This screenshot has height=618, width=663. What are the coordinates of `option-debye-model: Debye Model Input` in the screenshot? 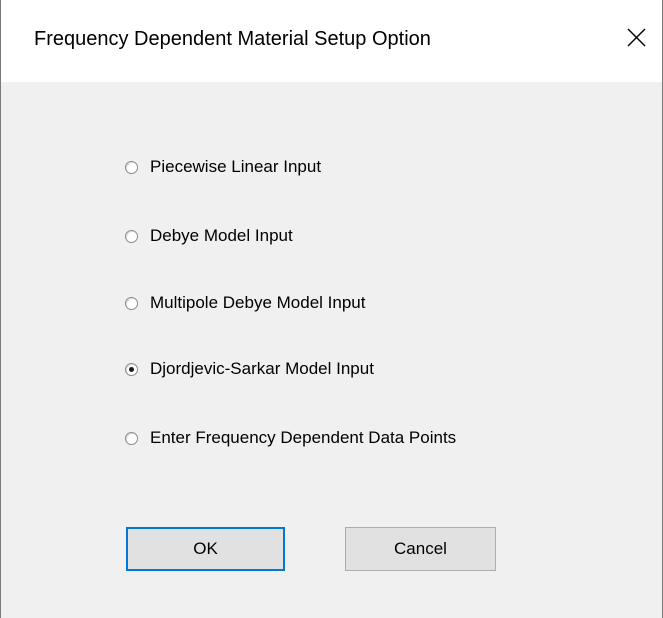 It's located at (209, 236).